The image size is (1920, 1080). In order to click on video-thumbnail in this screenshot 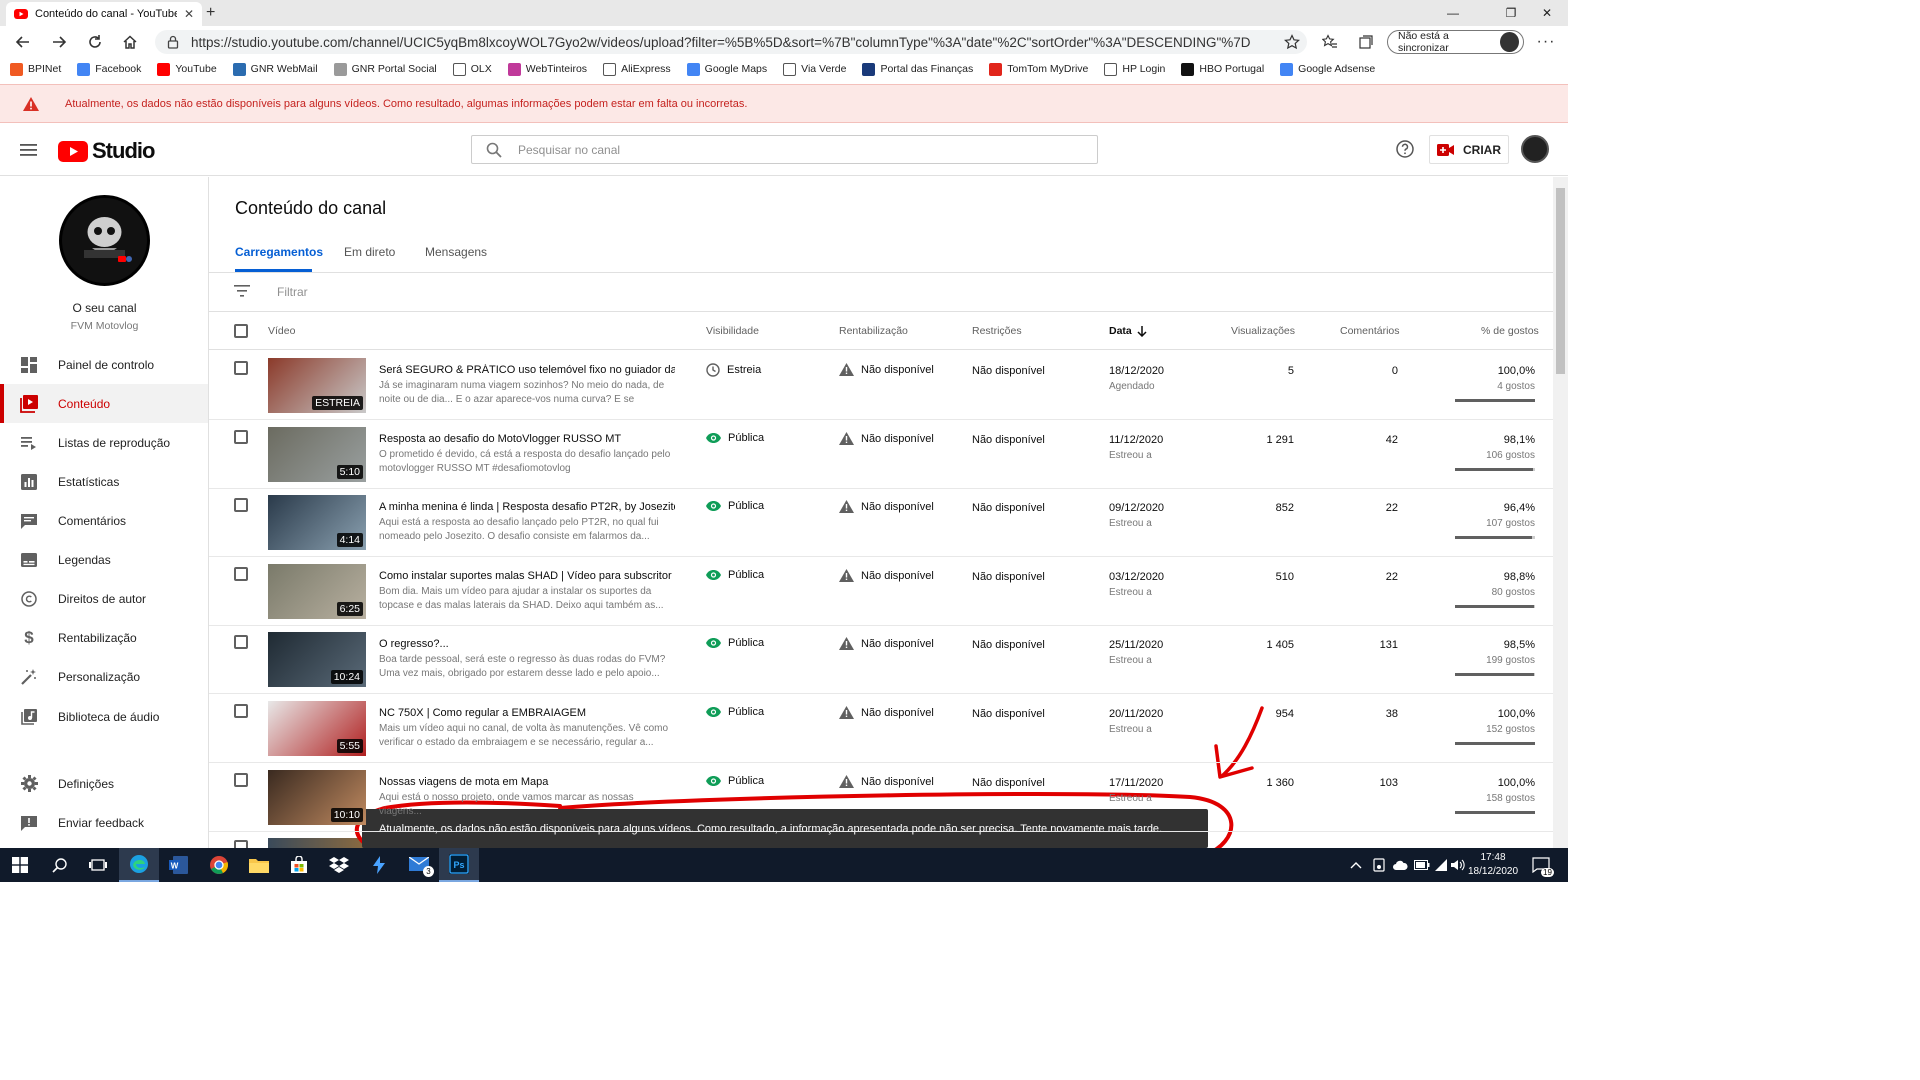, I will do `click(317, 843)`.